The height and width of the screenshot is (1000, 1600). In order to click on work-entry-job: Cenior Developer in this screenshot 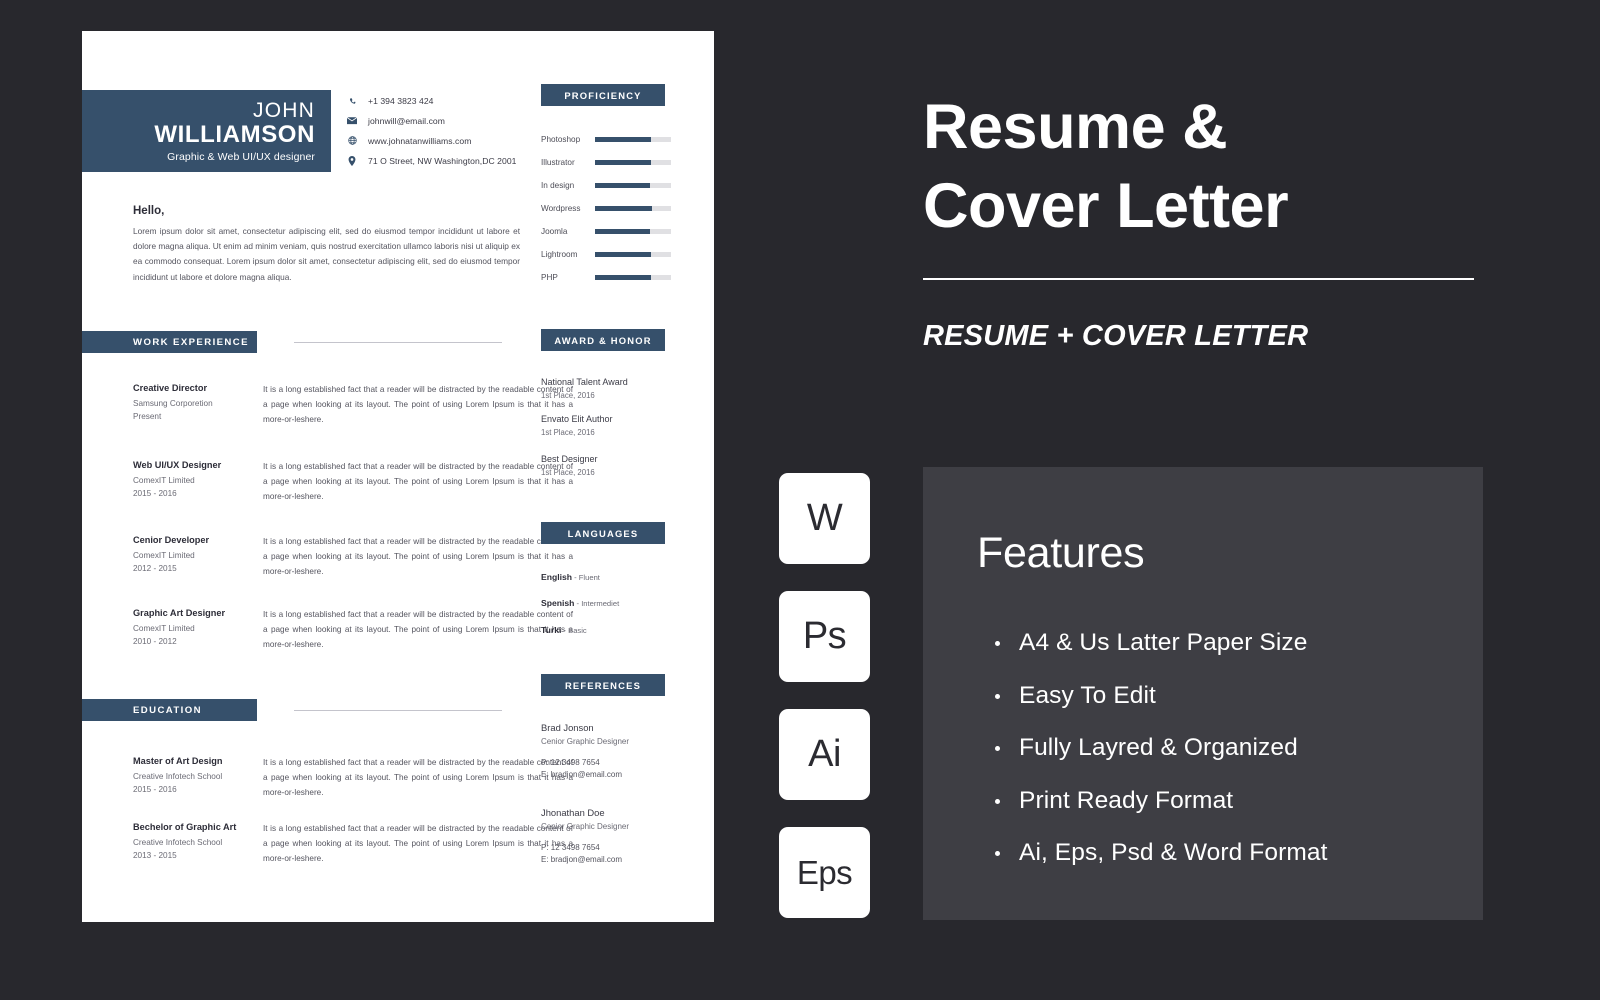, I will do `click(171, 540)`.